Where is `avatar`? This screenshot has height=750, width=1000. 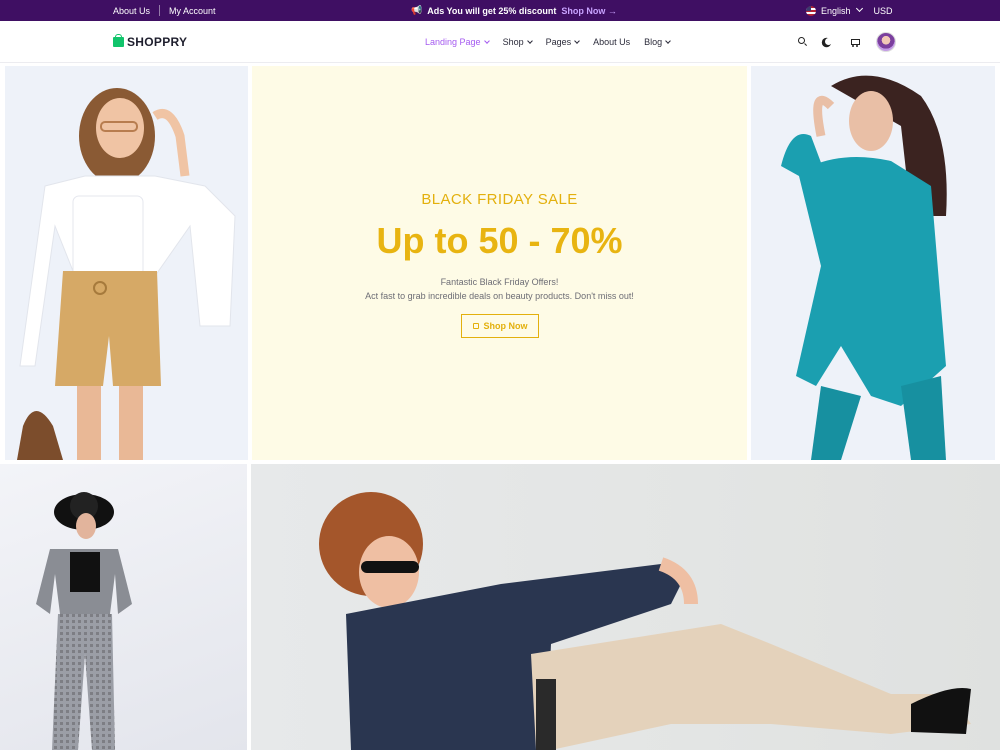
avatar is located at coordinates (886, 42).